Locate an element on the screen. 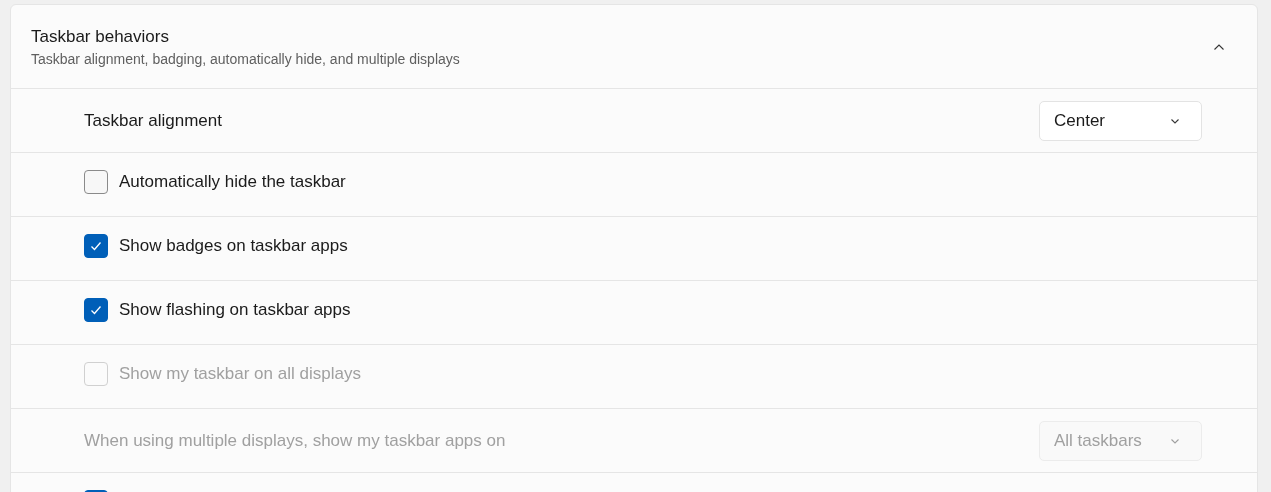  dropdown: Center is located at coordinates (1120, 120).